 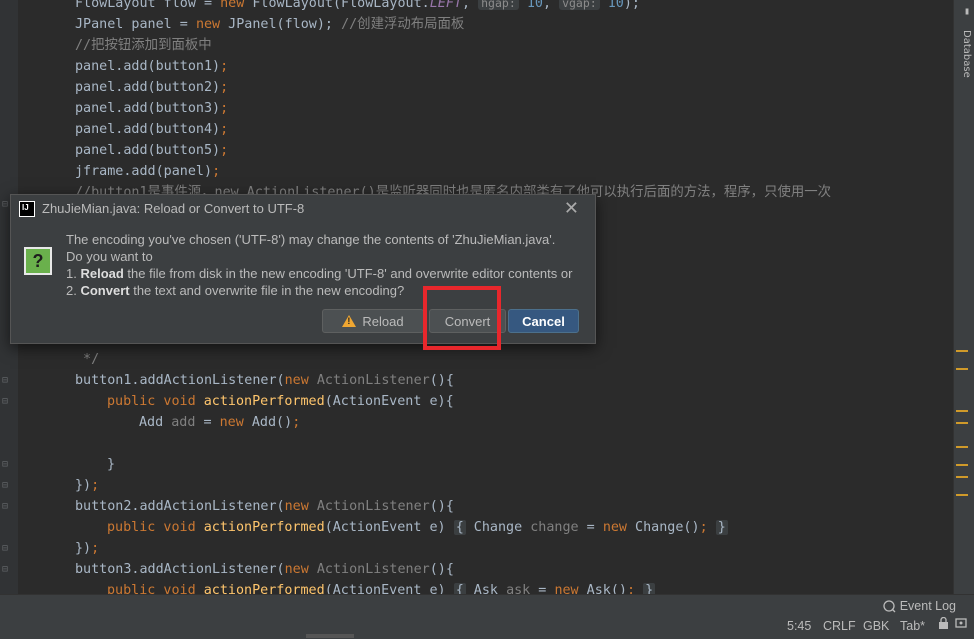 What do you see at coordinates (73, 290) in the screenshot?
I see `option-number: 2.` at bounding box center [73, 290].